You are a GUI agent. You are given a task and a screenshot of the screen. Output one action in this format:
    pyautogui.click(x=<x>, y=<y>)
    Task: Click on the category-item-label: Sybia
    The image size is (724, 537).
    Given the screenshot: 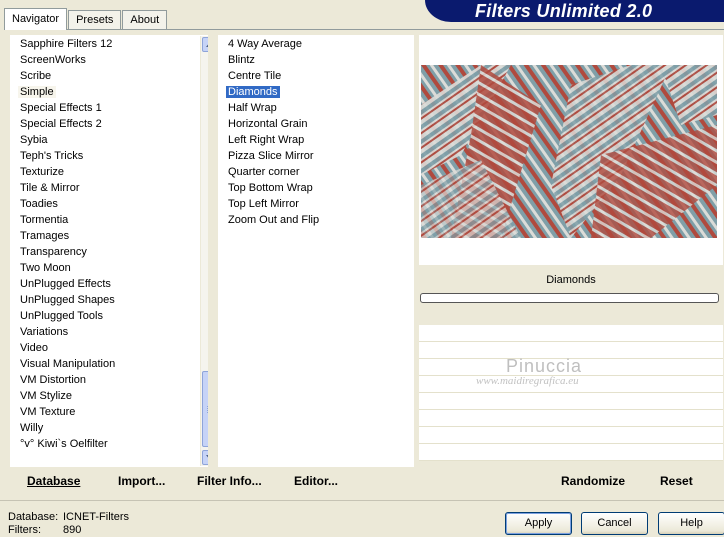 What is the action you would take?
    pyautogui.click(x=34, y=140)
    